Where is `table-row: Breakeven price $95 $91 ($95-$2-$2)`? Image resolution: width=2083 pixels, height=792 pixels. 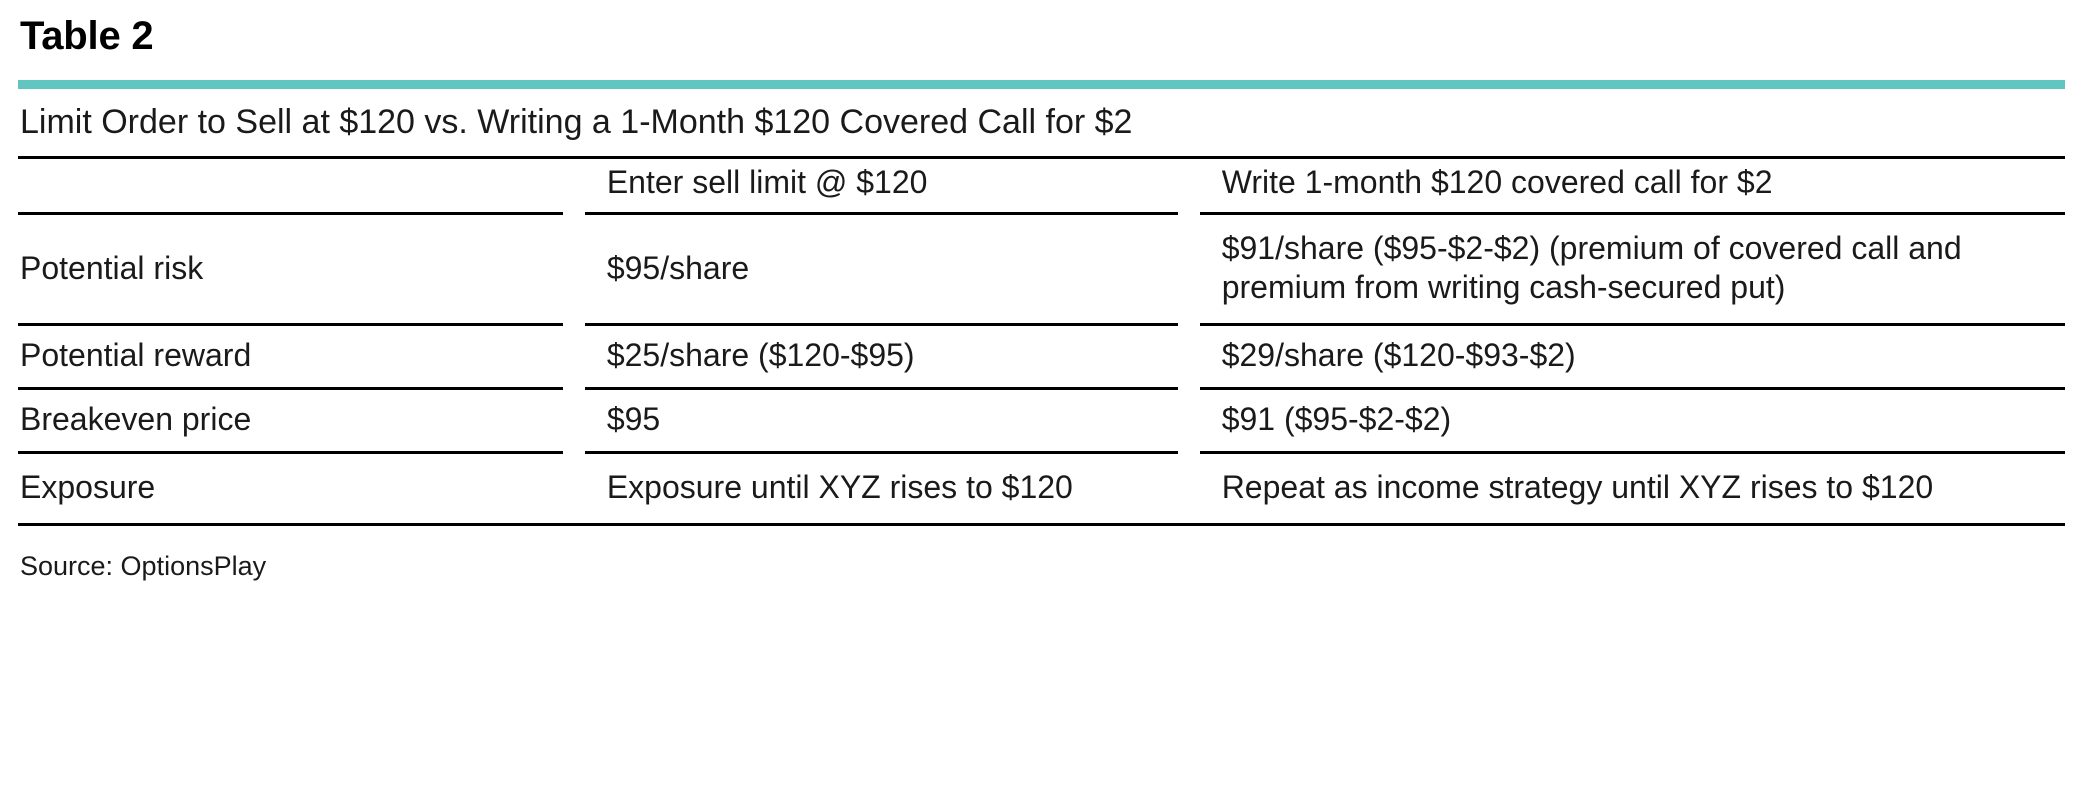 table-row: Breakeven price $95 $91 ($95-$2-$2) is located at coordinates (1041, 419).